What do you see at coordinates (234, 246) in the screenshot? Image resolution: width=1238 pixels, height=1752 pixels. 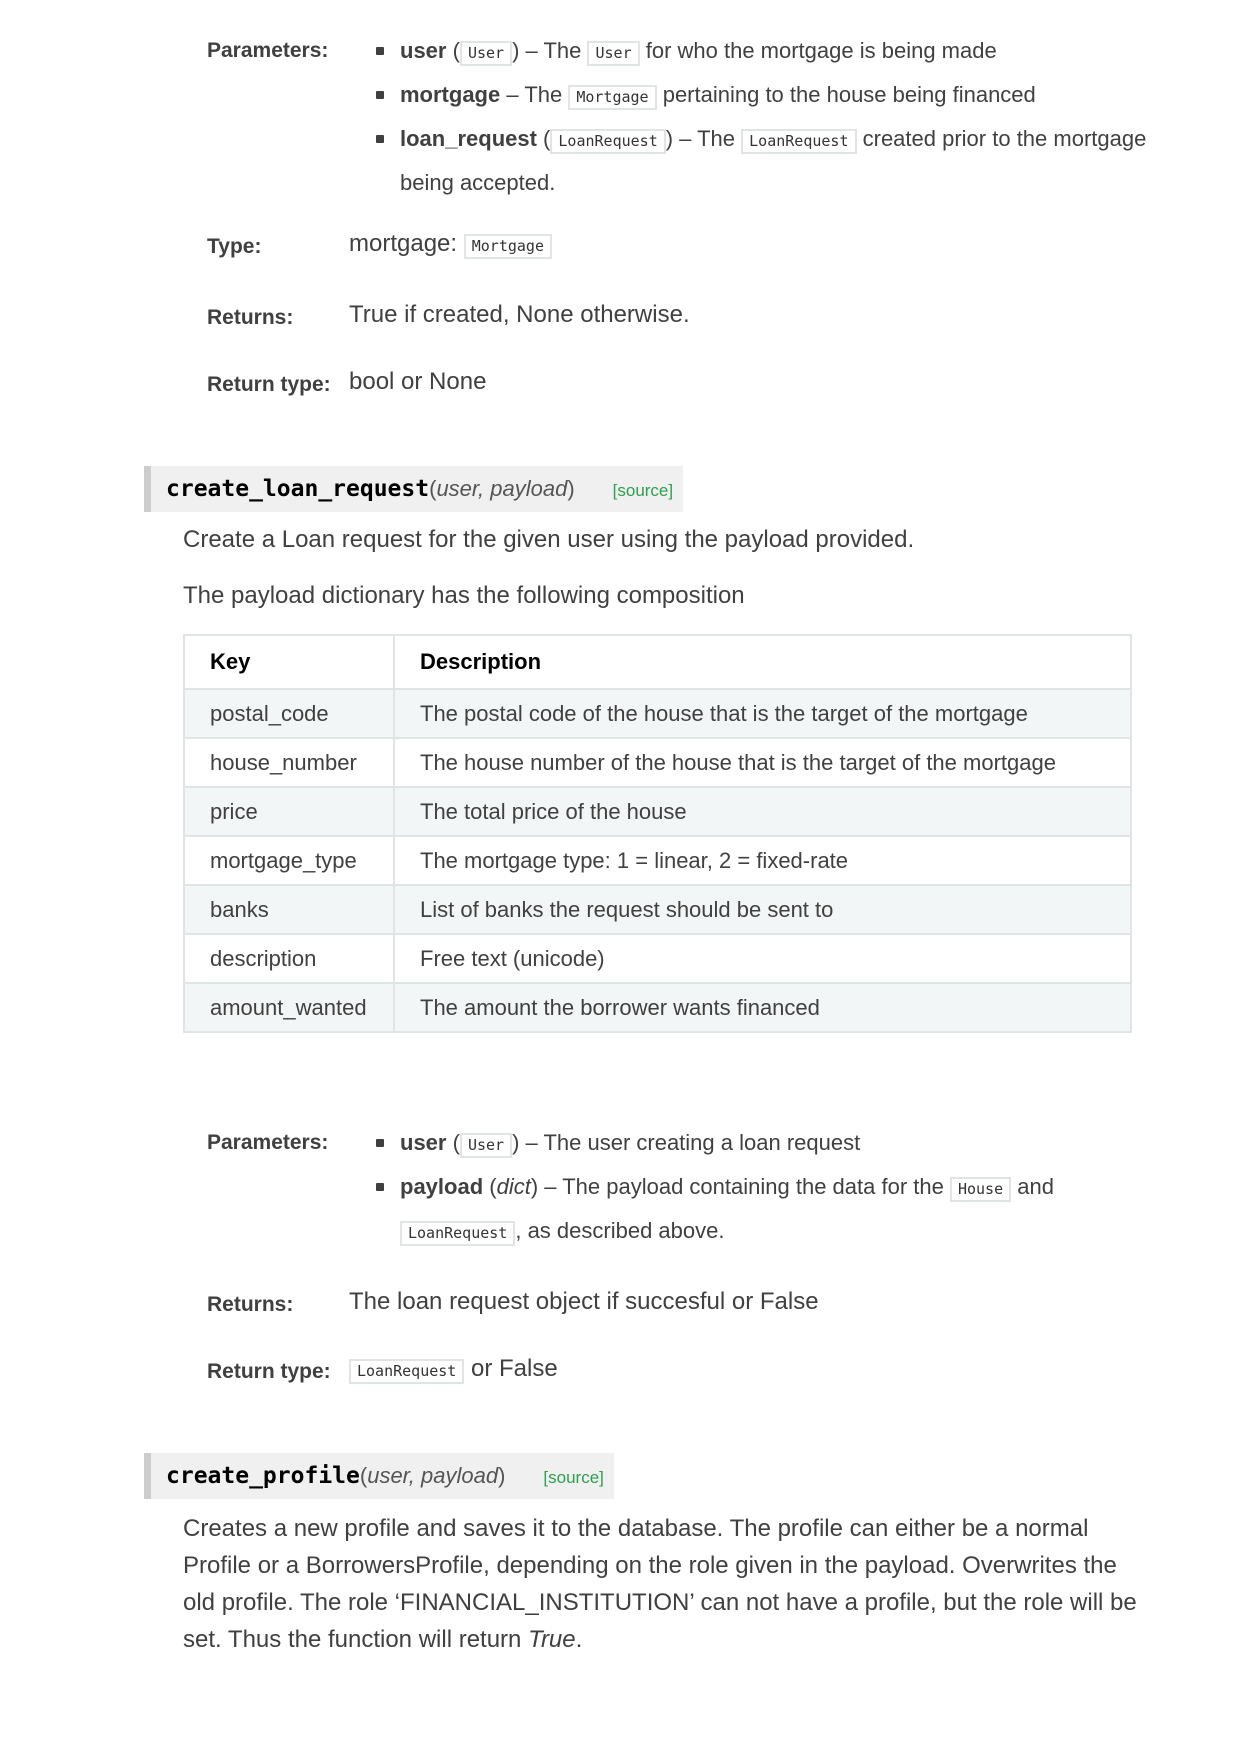 I see `type-label: Type:` at bounding box center [234, 246].